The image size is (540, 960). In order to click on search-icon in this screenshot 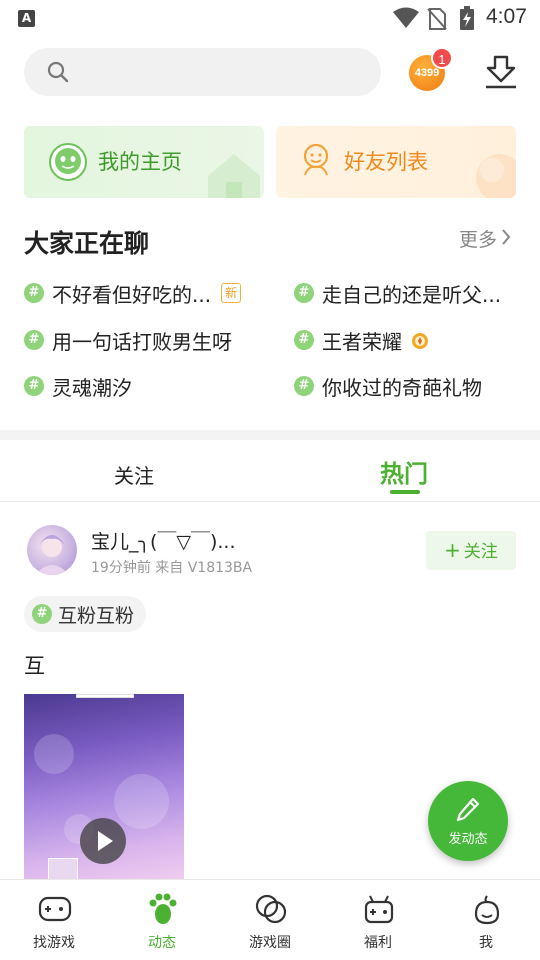, I will do `click(58, 72)`.